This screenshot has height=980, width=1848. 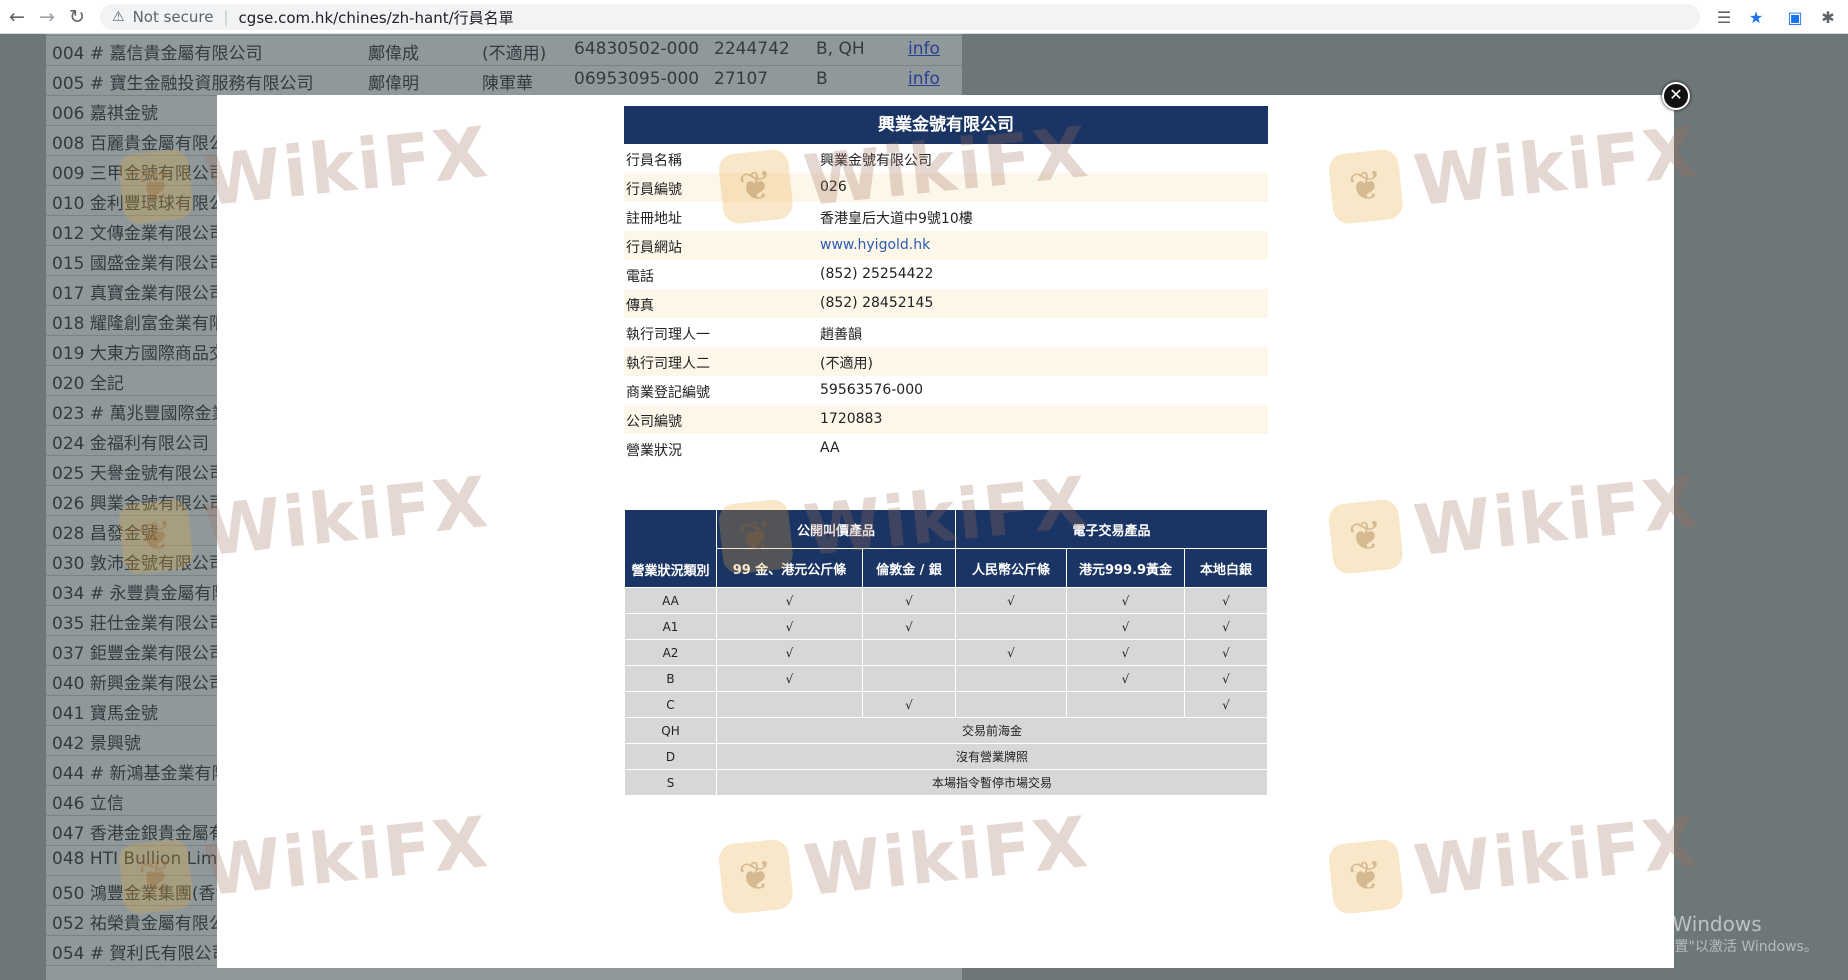 What do you see at coordinates (105, 534) in the screenshot?
I see `table-cell: 028 昌發金號` at bounding box center [105, 534].